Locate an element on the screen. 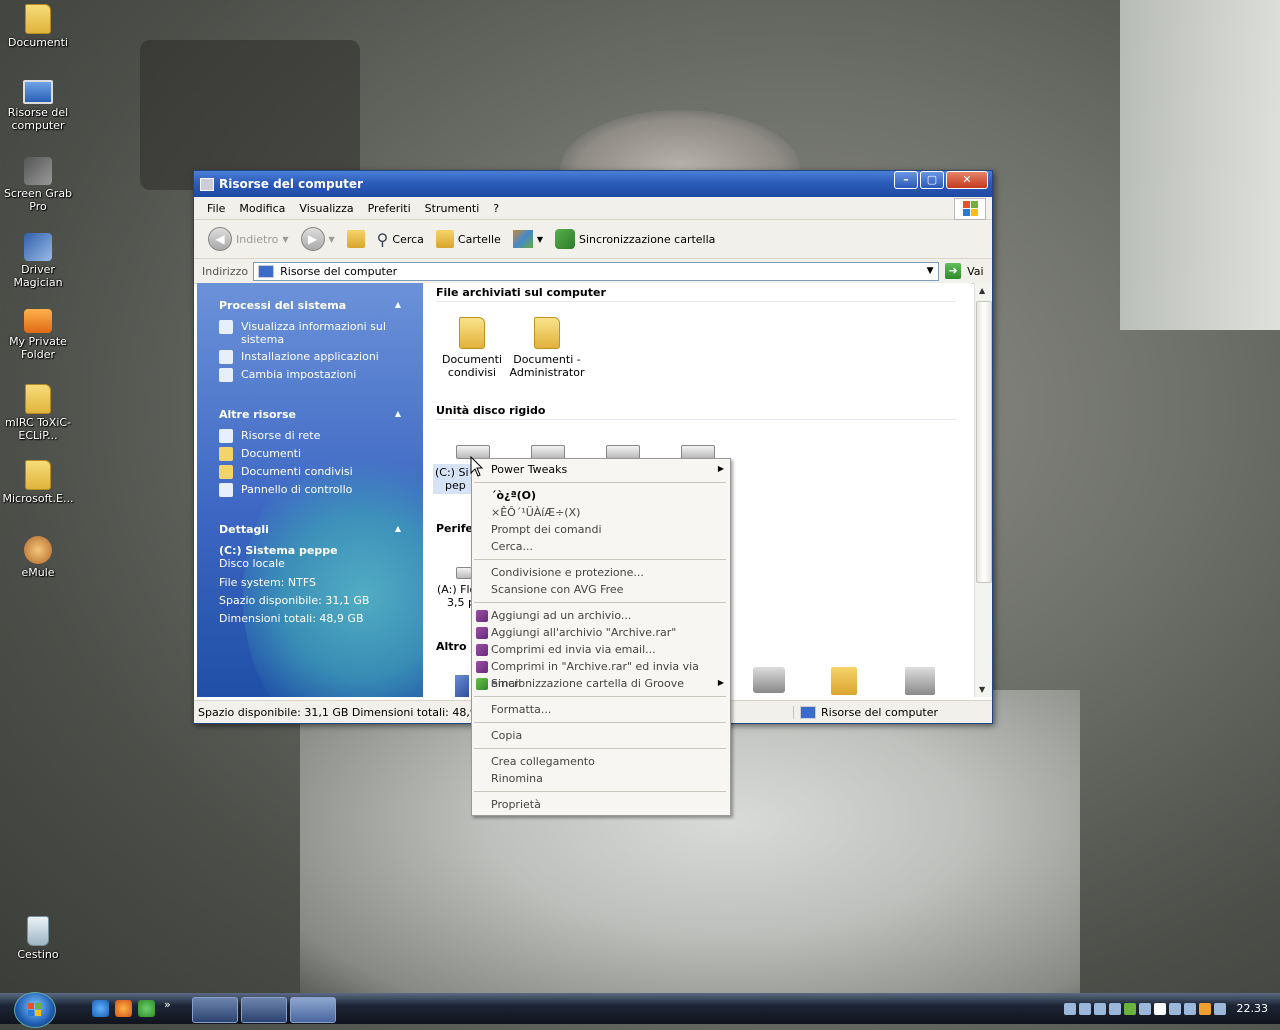 Image resolution: width=1280 pixels, height=1030 pixels. up-folder-button is located at coordinates (356, 239).